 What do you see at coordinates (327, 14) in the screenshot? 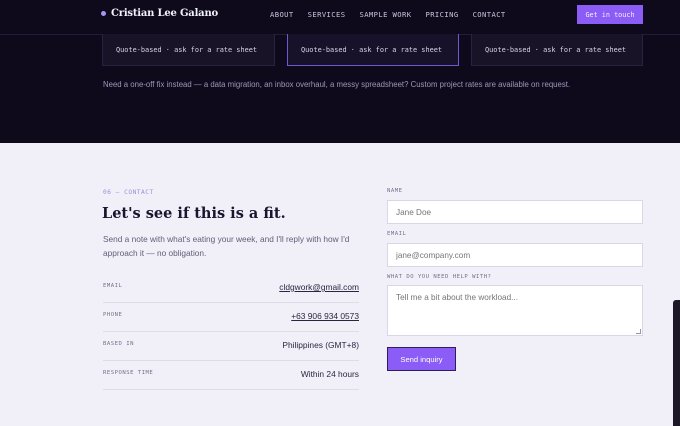
I see `nav-link-services: SERVICES` at bounding box center [327, 14].